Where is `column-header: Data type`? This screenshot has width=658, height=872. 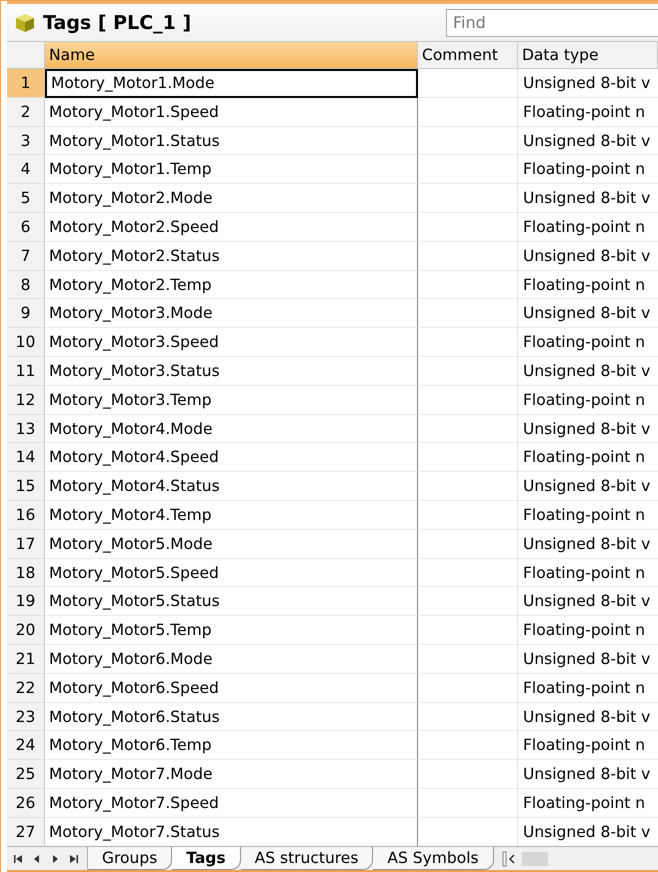
column-header: Data type is located at coordinates (588, 55).